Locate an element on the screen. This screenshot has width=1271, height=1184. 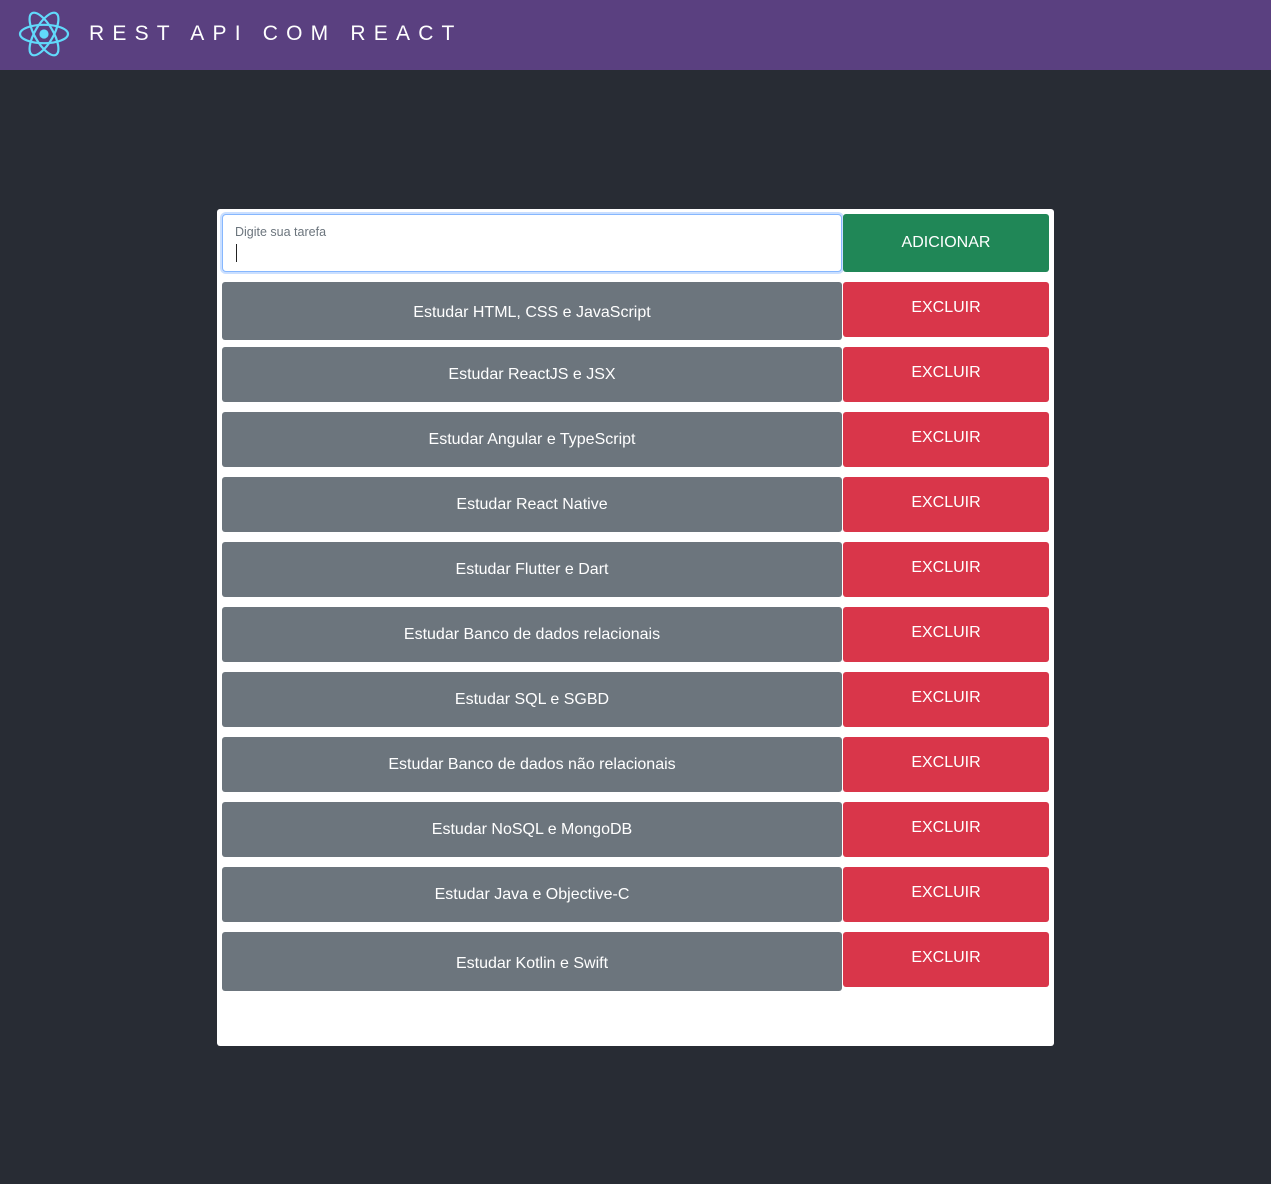
task-title: Estudar React Native is located at coordinates (532, 504).